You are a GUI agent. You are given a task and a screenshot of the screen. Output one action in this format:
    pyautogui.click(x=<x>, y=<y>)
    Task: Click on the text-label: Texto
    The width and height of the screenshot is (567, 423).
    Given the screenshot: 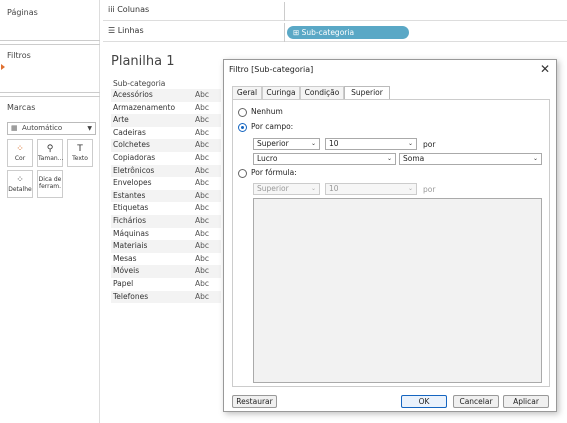 What is the action you would take?
    pyautogui.click(x=80, y=158)
    